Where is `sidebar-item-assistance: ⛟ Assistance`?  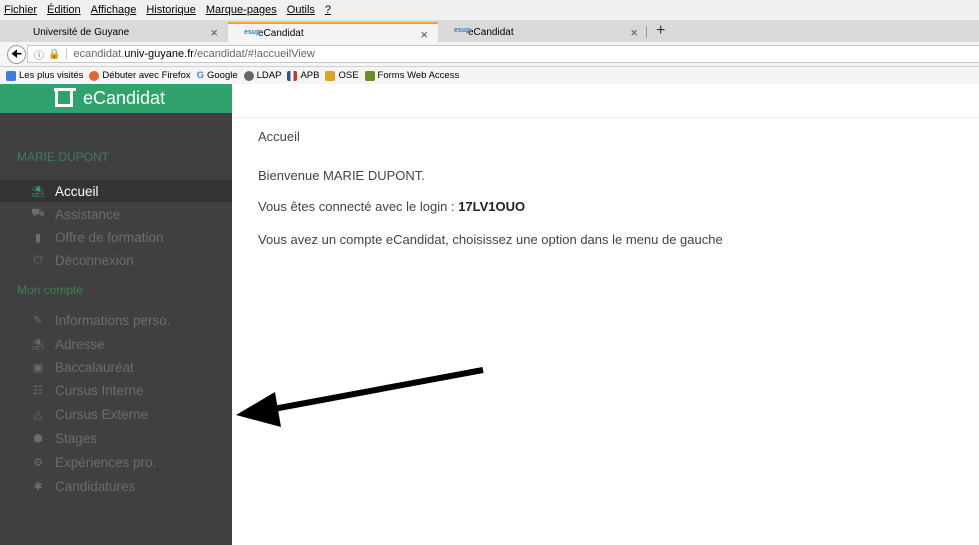
sidebar-item-assistance: ⛟ Assistance is located at coordinates (116, 214).